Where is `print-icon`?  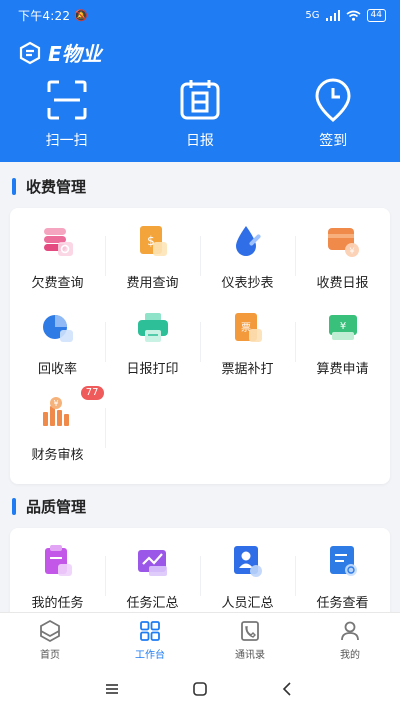 print-icon is located at coordinates (152, 327).